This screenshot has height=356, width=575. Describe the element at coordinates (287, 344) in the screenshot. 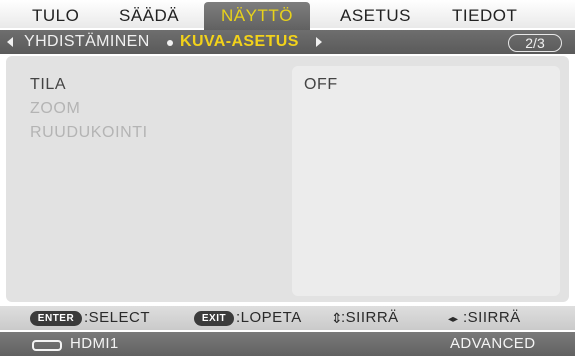

I see `status-bar: HDMI1 ADVANCED` at that location.